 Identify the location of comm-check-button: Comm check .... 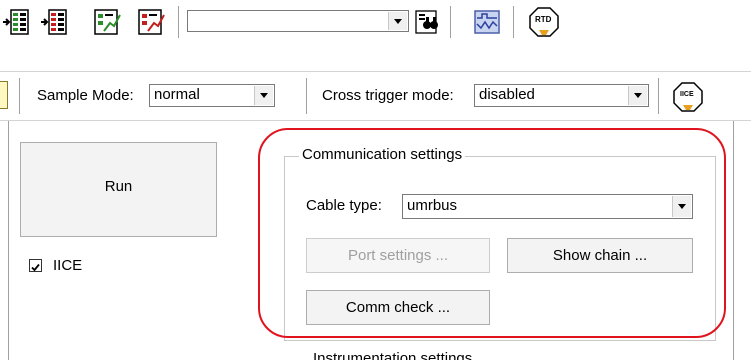
(398, 307).